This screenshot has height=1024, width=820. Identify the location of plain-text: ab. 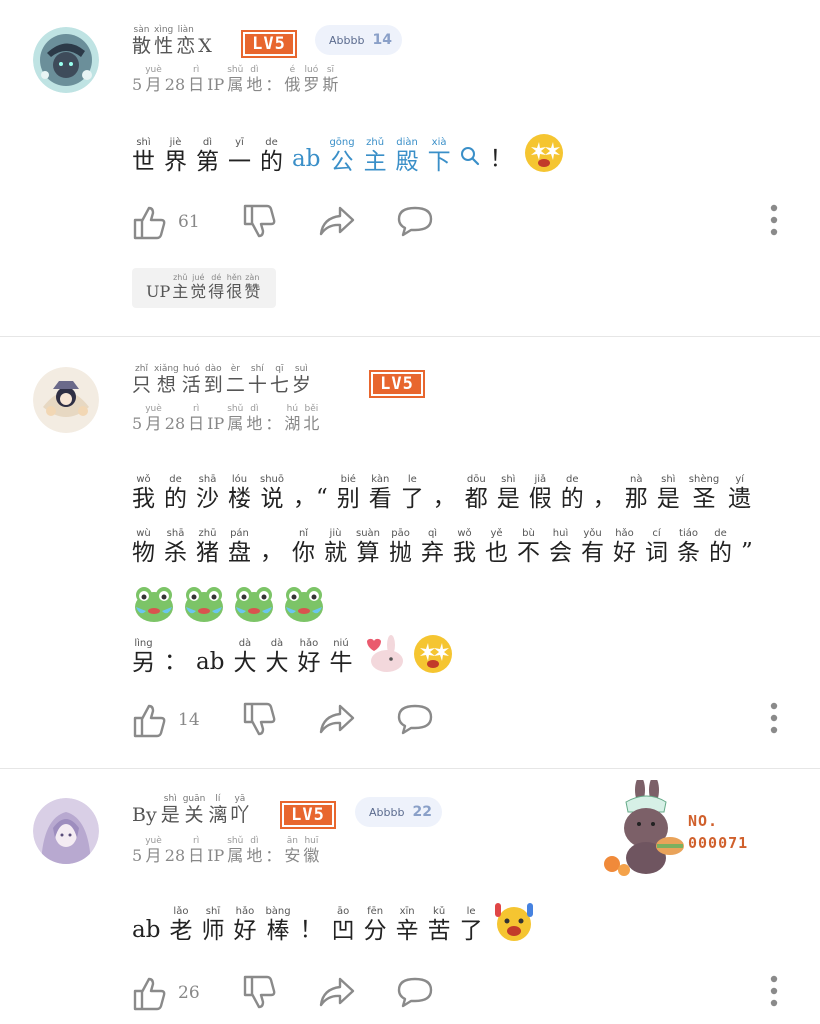
(146, 930).